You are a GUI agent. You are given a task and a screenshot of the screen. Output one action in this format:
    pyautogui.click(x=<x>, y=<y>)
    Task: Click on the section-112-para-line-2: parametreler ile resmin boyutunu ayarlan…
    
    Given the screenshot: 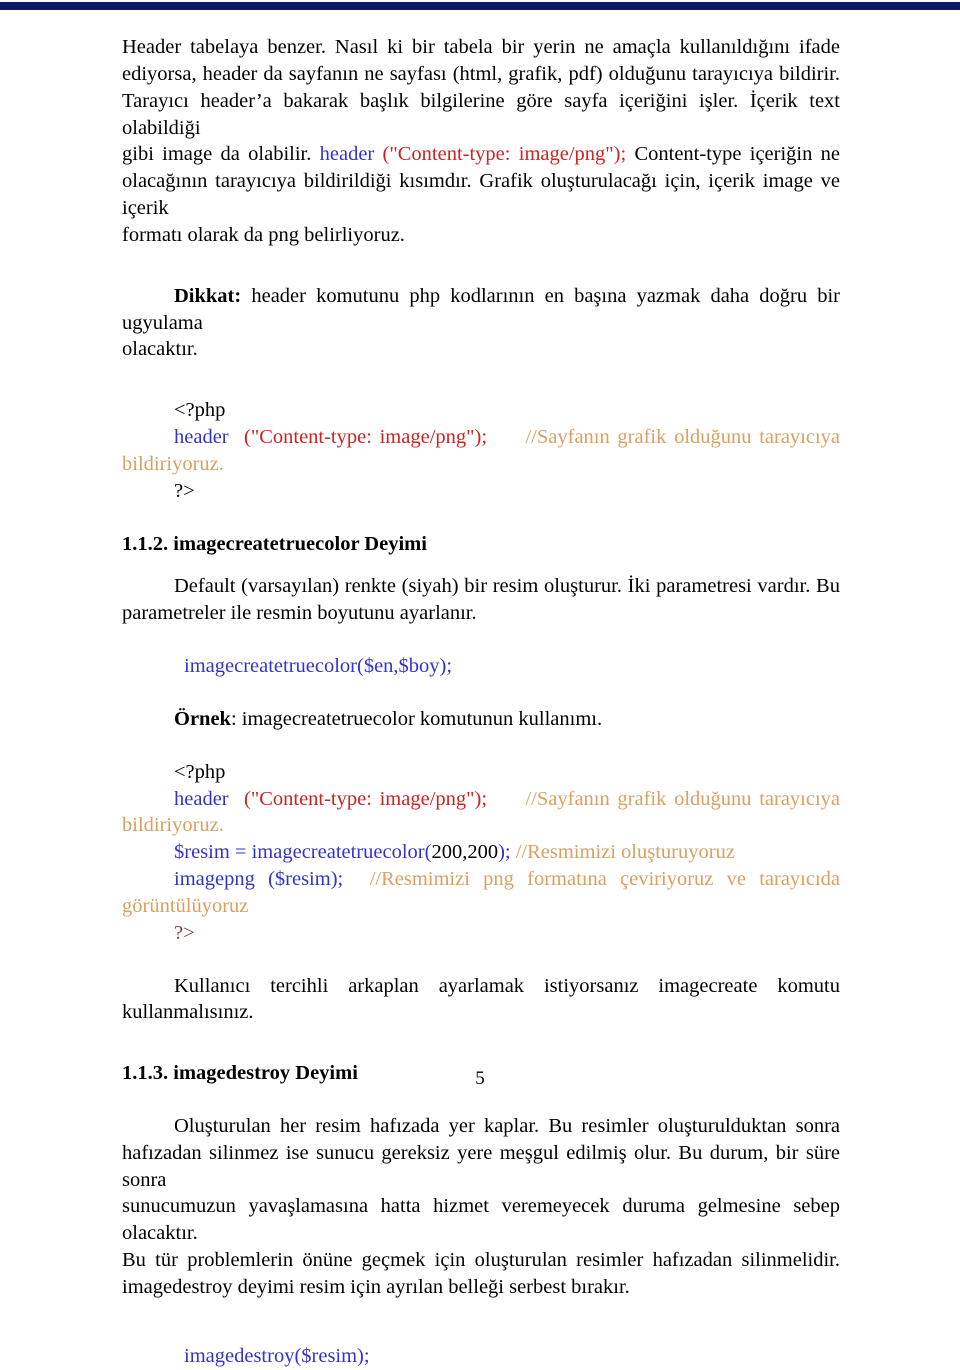 What is the action you would take?
    pyautogui.click(x=299, y=613)
    